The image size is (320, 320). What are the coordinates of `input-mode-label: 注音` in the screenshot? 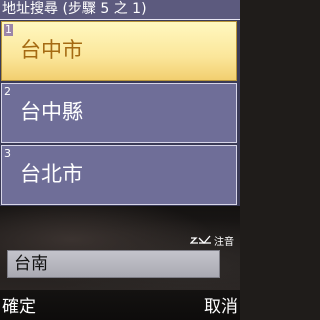 It's located at (224, 242).